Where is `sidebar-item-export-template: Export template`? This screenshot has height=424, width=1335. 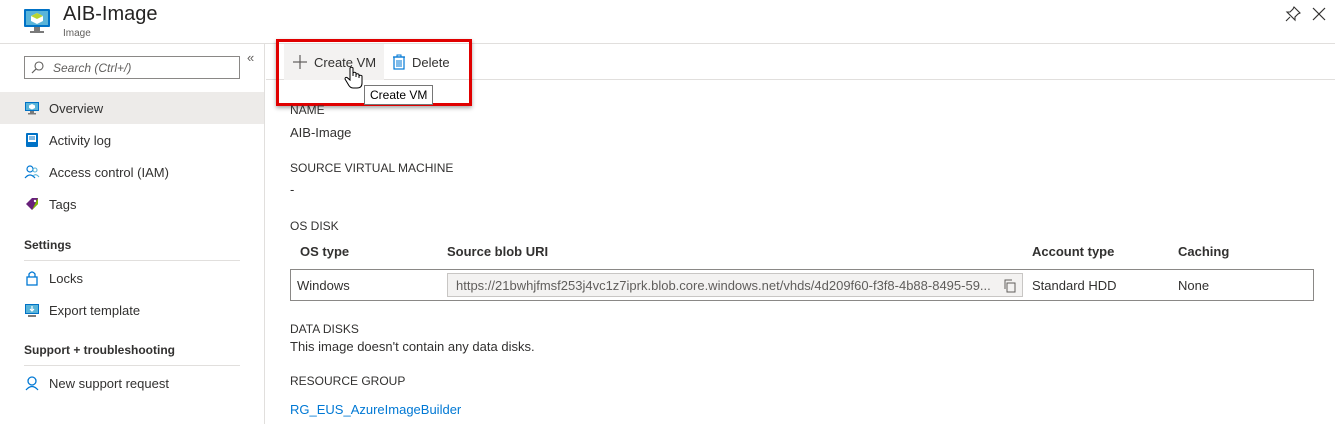
sidebar-item-export-template: Export template is located at coordinates (132, 310).